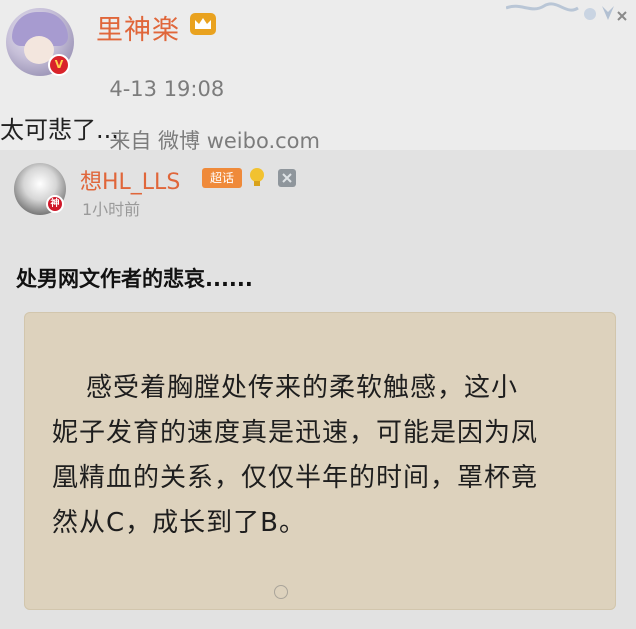 This screenshot has height=629, width=636. Describe the element at coordinates (257, 177) in the screenshot. I see `lightbulb-icon` at that location.